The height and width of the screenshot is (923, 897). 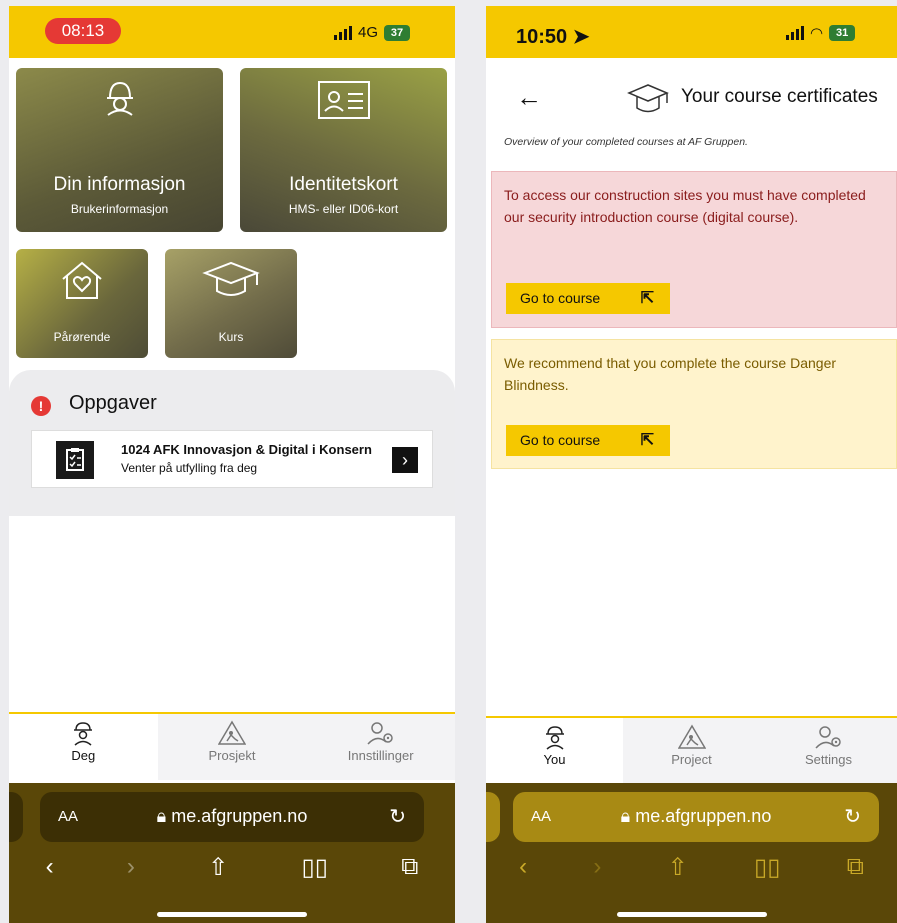 I want to click on nav-item-settings: Settings, so click(x=828, y=751).